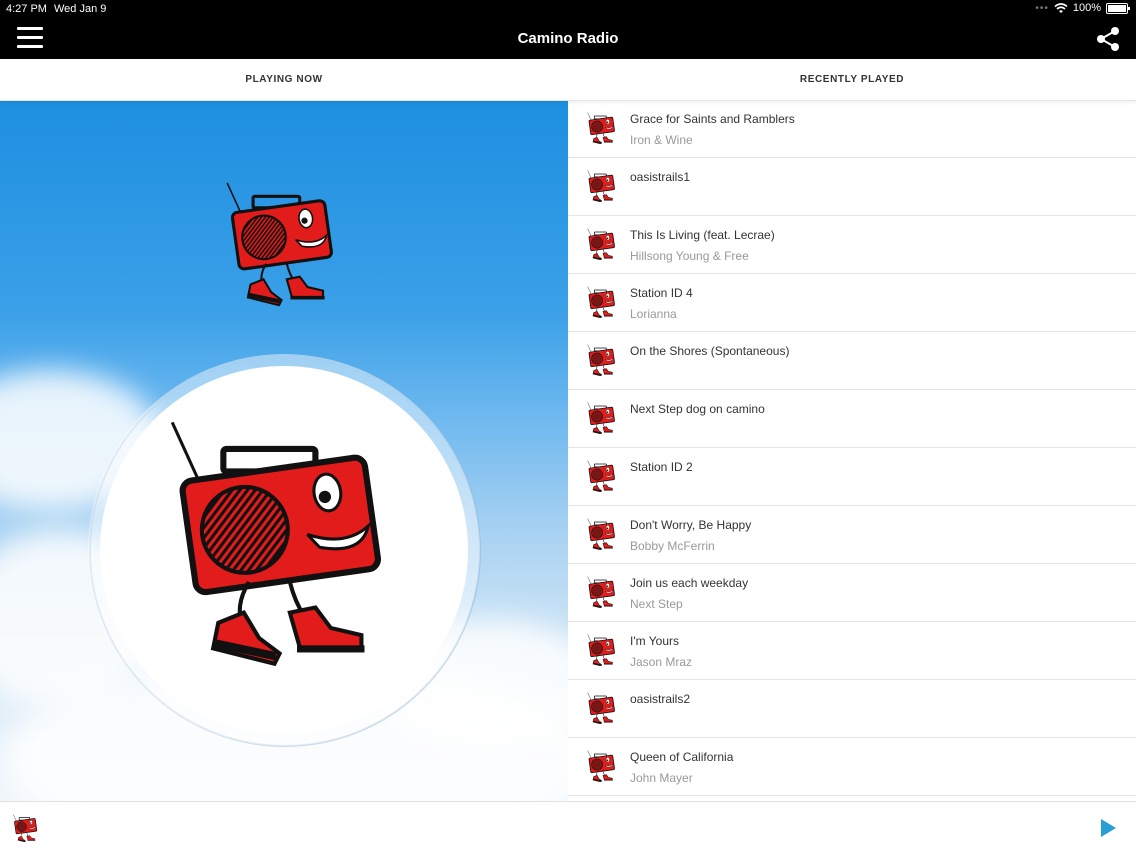 The height and width of the screenshot is (853, 1136). I want to click on list-item: Station ID 4 Lorianna, so click(852, 303).